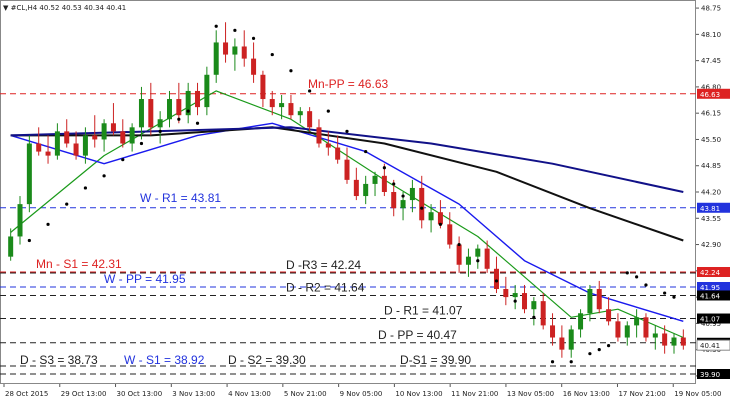 The height and width of the screenshot is (402, 730). What do you see at coordinates (145, 279) in the screenshot?
I see `level-label: W - PP = 41.95` at bounding box center [145, 279].